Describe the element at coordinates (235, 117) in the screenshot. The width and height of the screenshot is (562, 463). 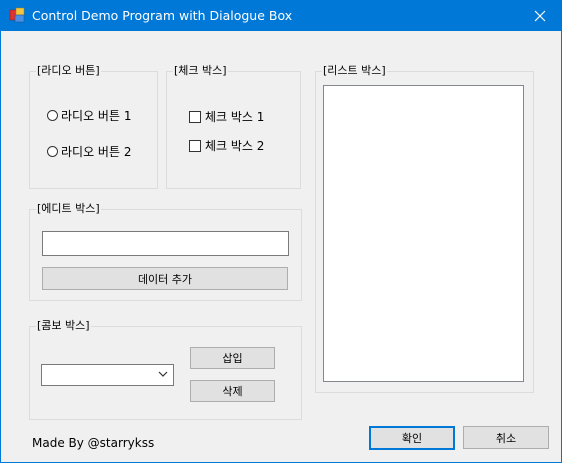
I see `checkbox-option-1-label: 체크 박스 1` at that location.